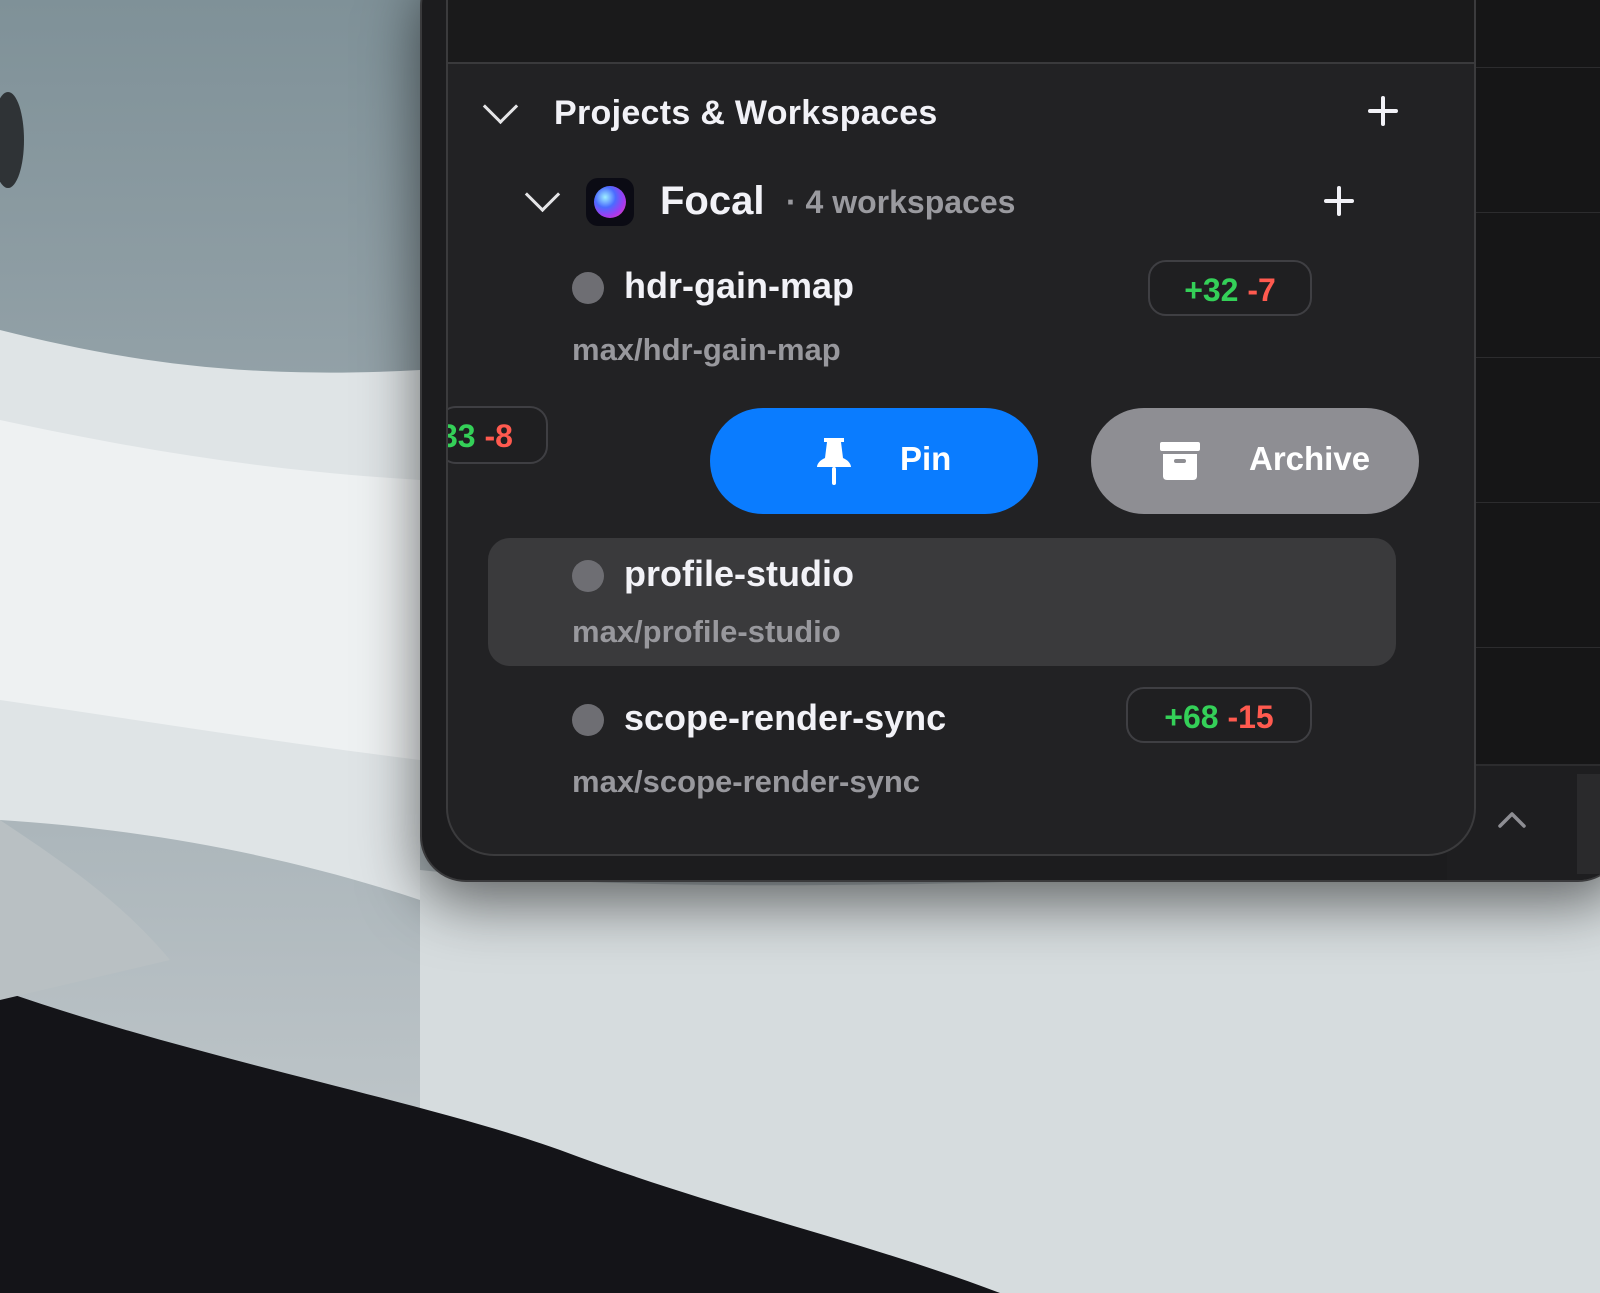 The image size is (1600, 1293). Describe the element at coordinates (961, 32) in the screenshot. I see `sidebar-toolbar` at that location.